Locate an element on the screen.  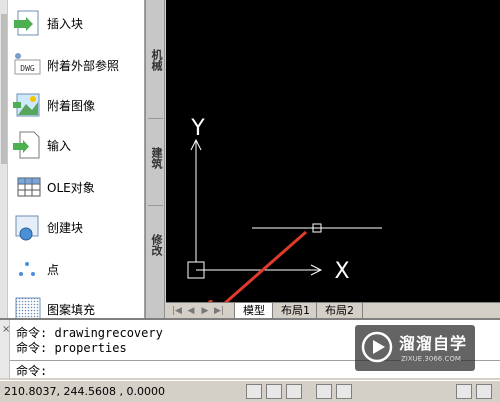
ucs-x-label: X is located at coordinates (341, 271).